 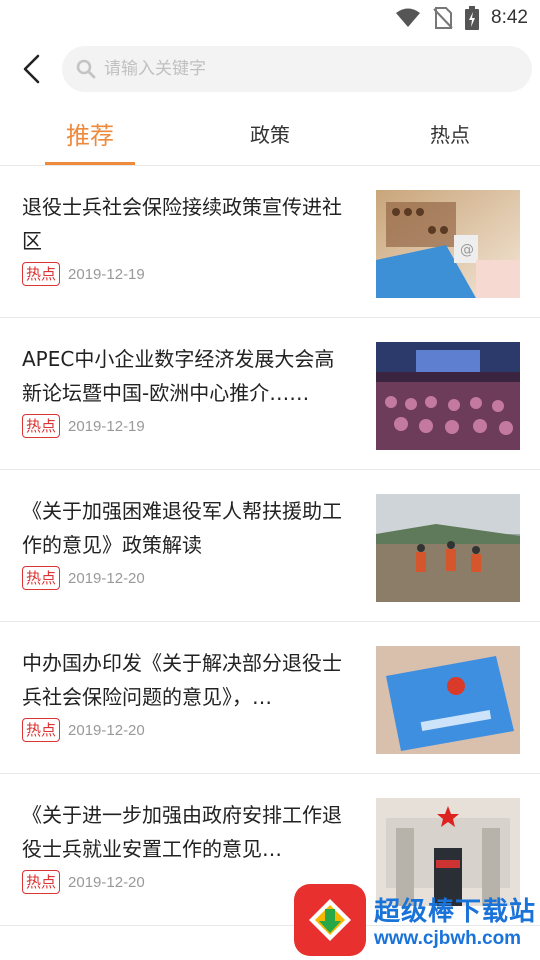 What do you see at coordinates (408, 18) in the screenshot?
I see `wifi-icon` at bounding box center [408, 18].